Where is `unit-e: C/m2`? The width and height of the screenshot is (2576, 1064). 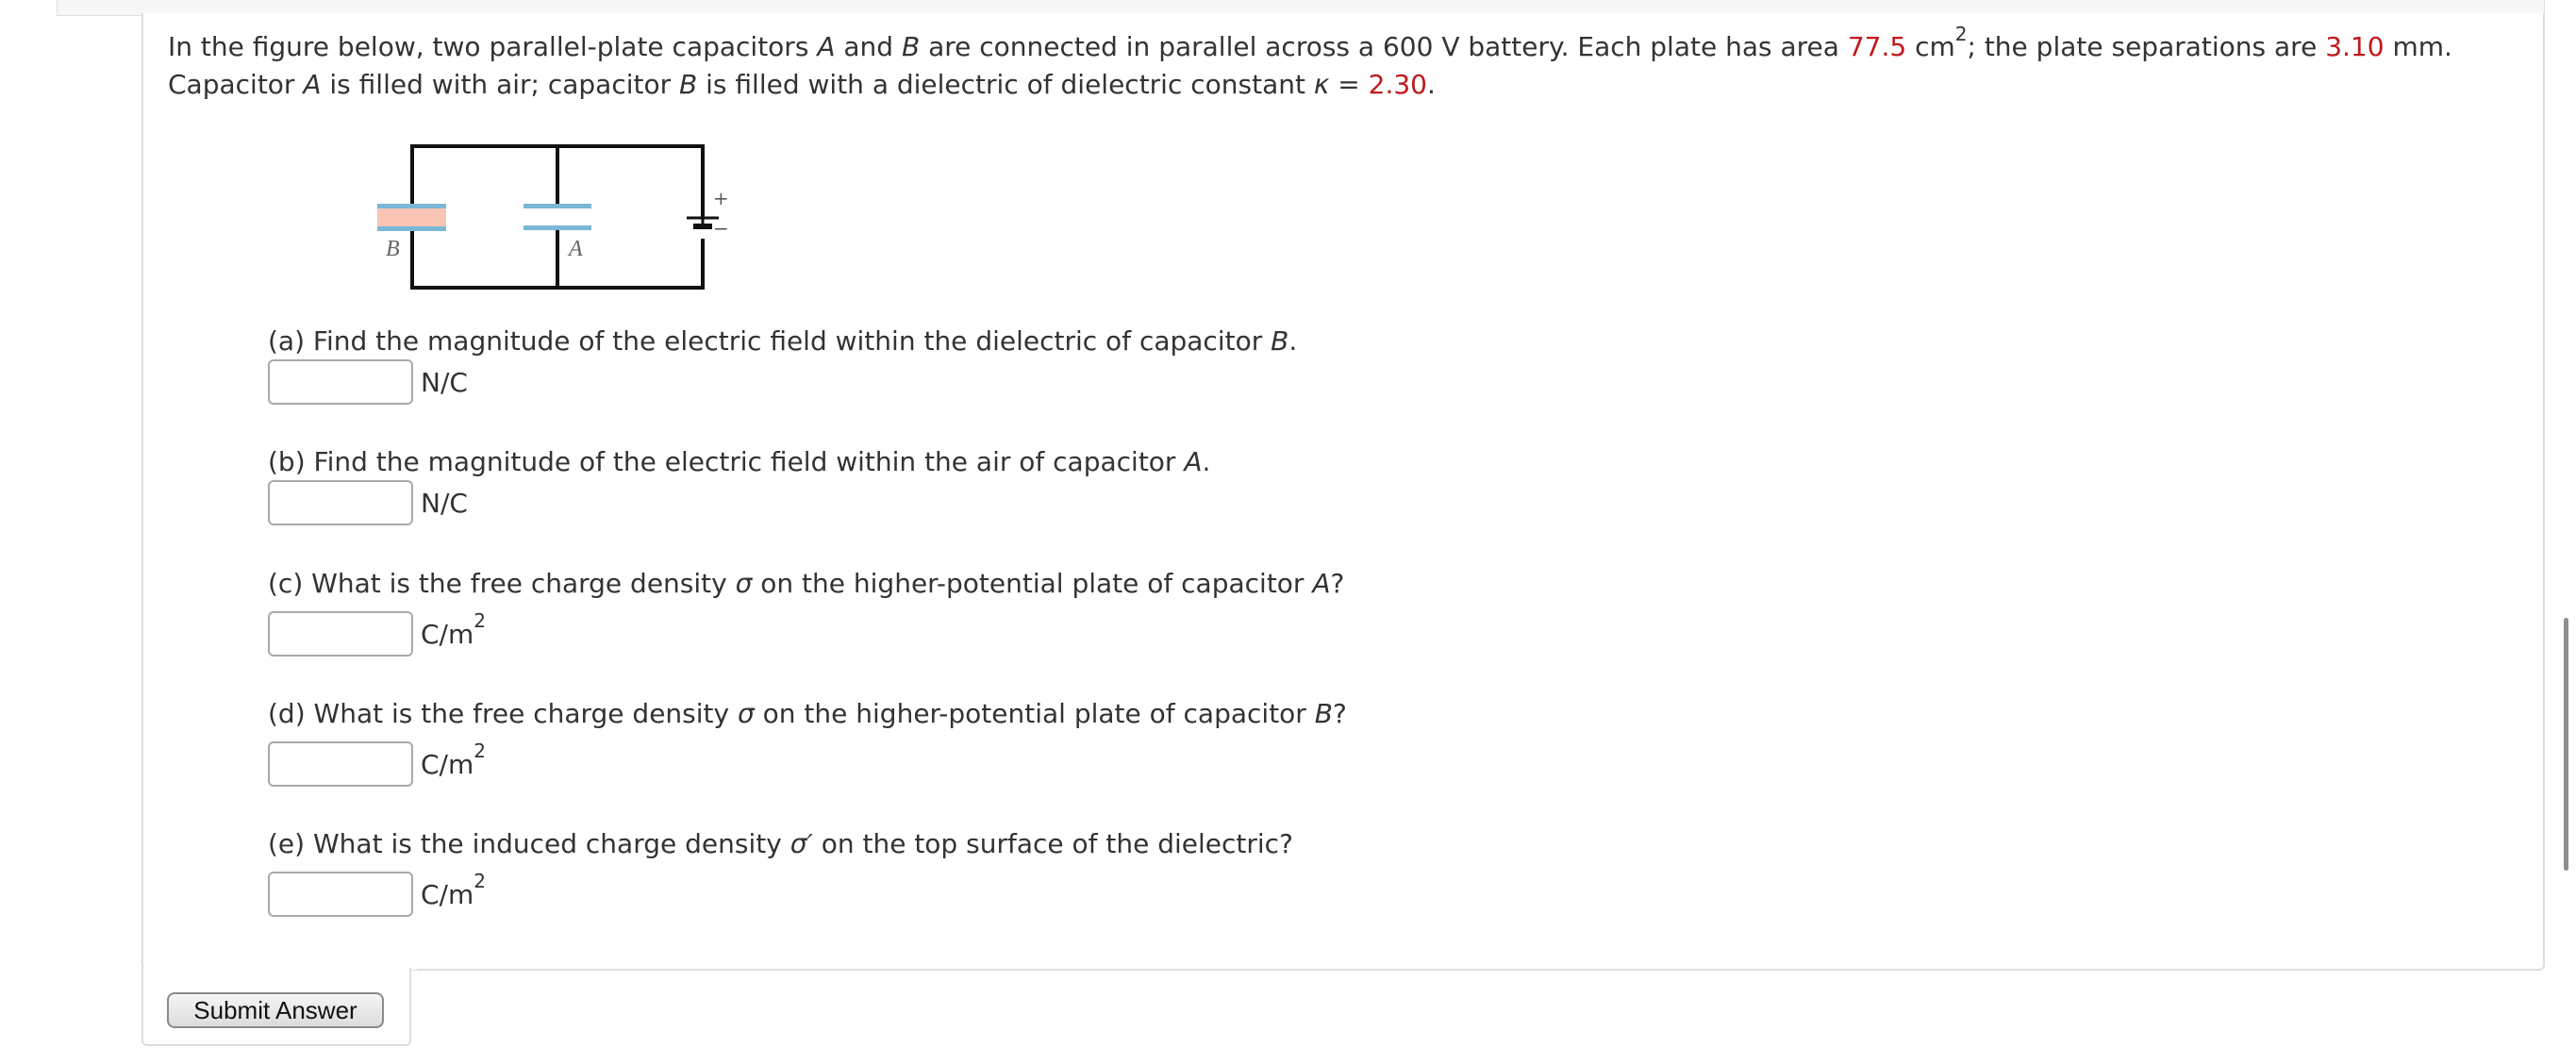 unit-e: C/m2 is located at coordinates (453, 890).